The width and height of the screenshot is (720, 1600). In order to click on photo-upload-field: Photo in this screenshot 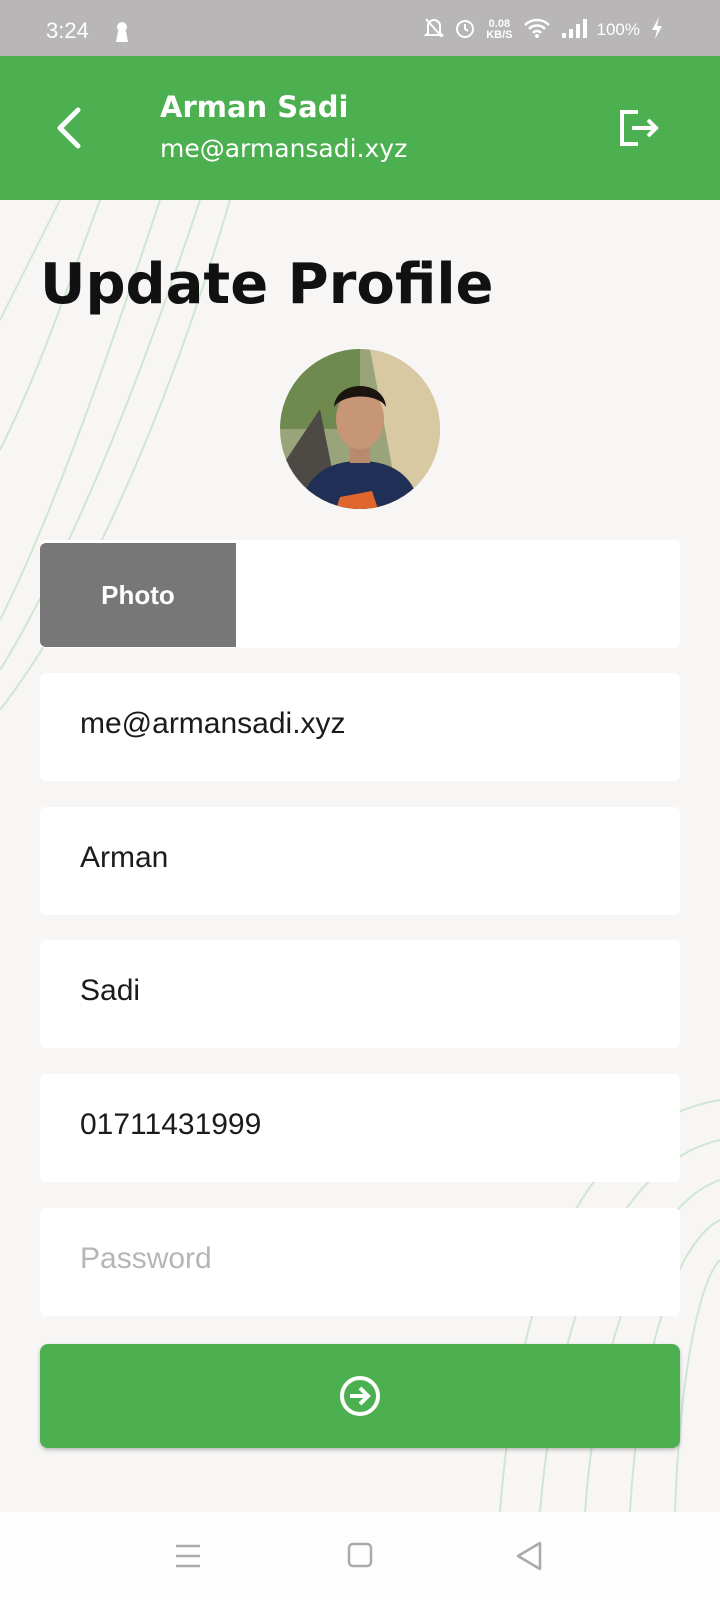, I will do `click(360, 594)`.